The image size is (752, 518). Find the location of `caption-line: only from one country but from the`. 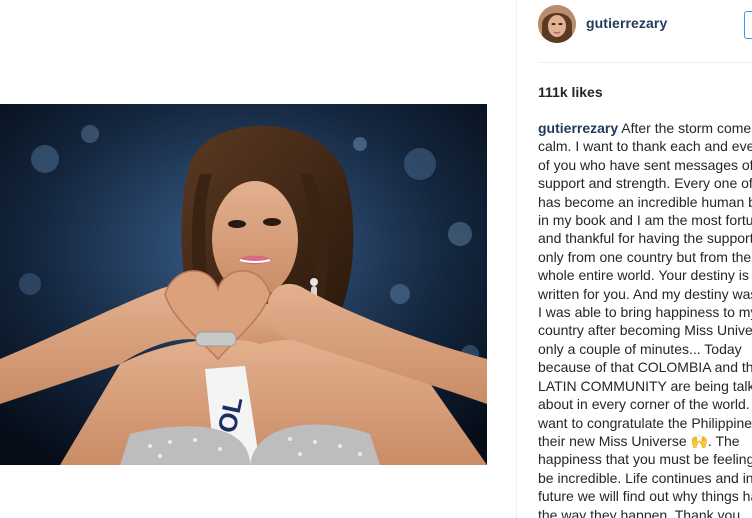

caption-line: only from one country but from the is located at coordinates (645, 256).